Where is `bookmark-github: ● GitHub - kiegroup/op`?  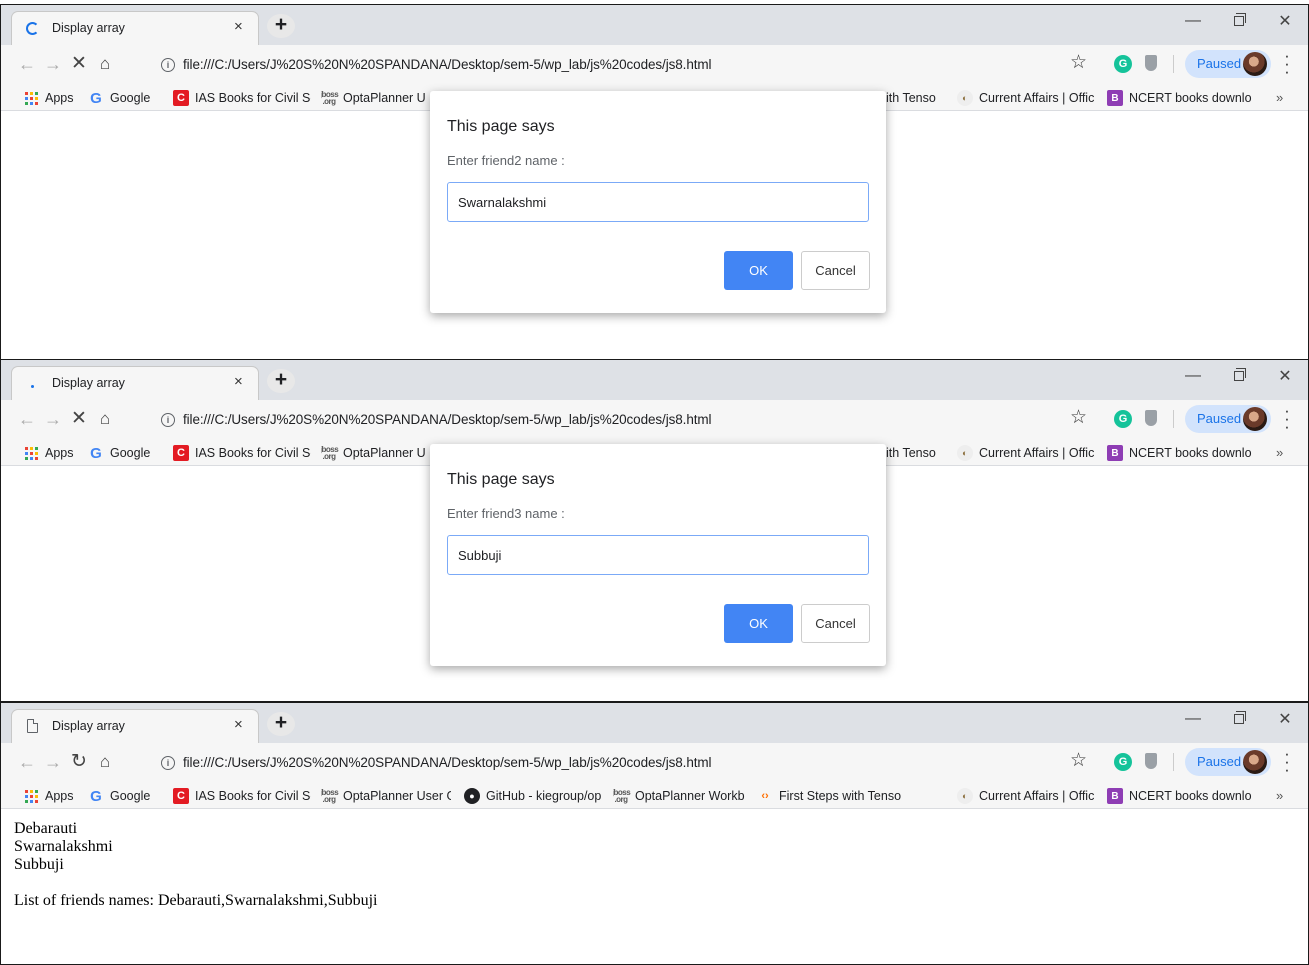 bookmark-github: ● GitHub - kiegroup/op is located at coordinates (533, 796).